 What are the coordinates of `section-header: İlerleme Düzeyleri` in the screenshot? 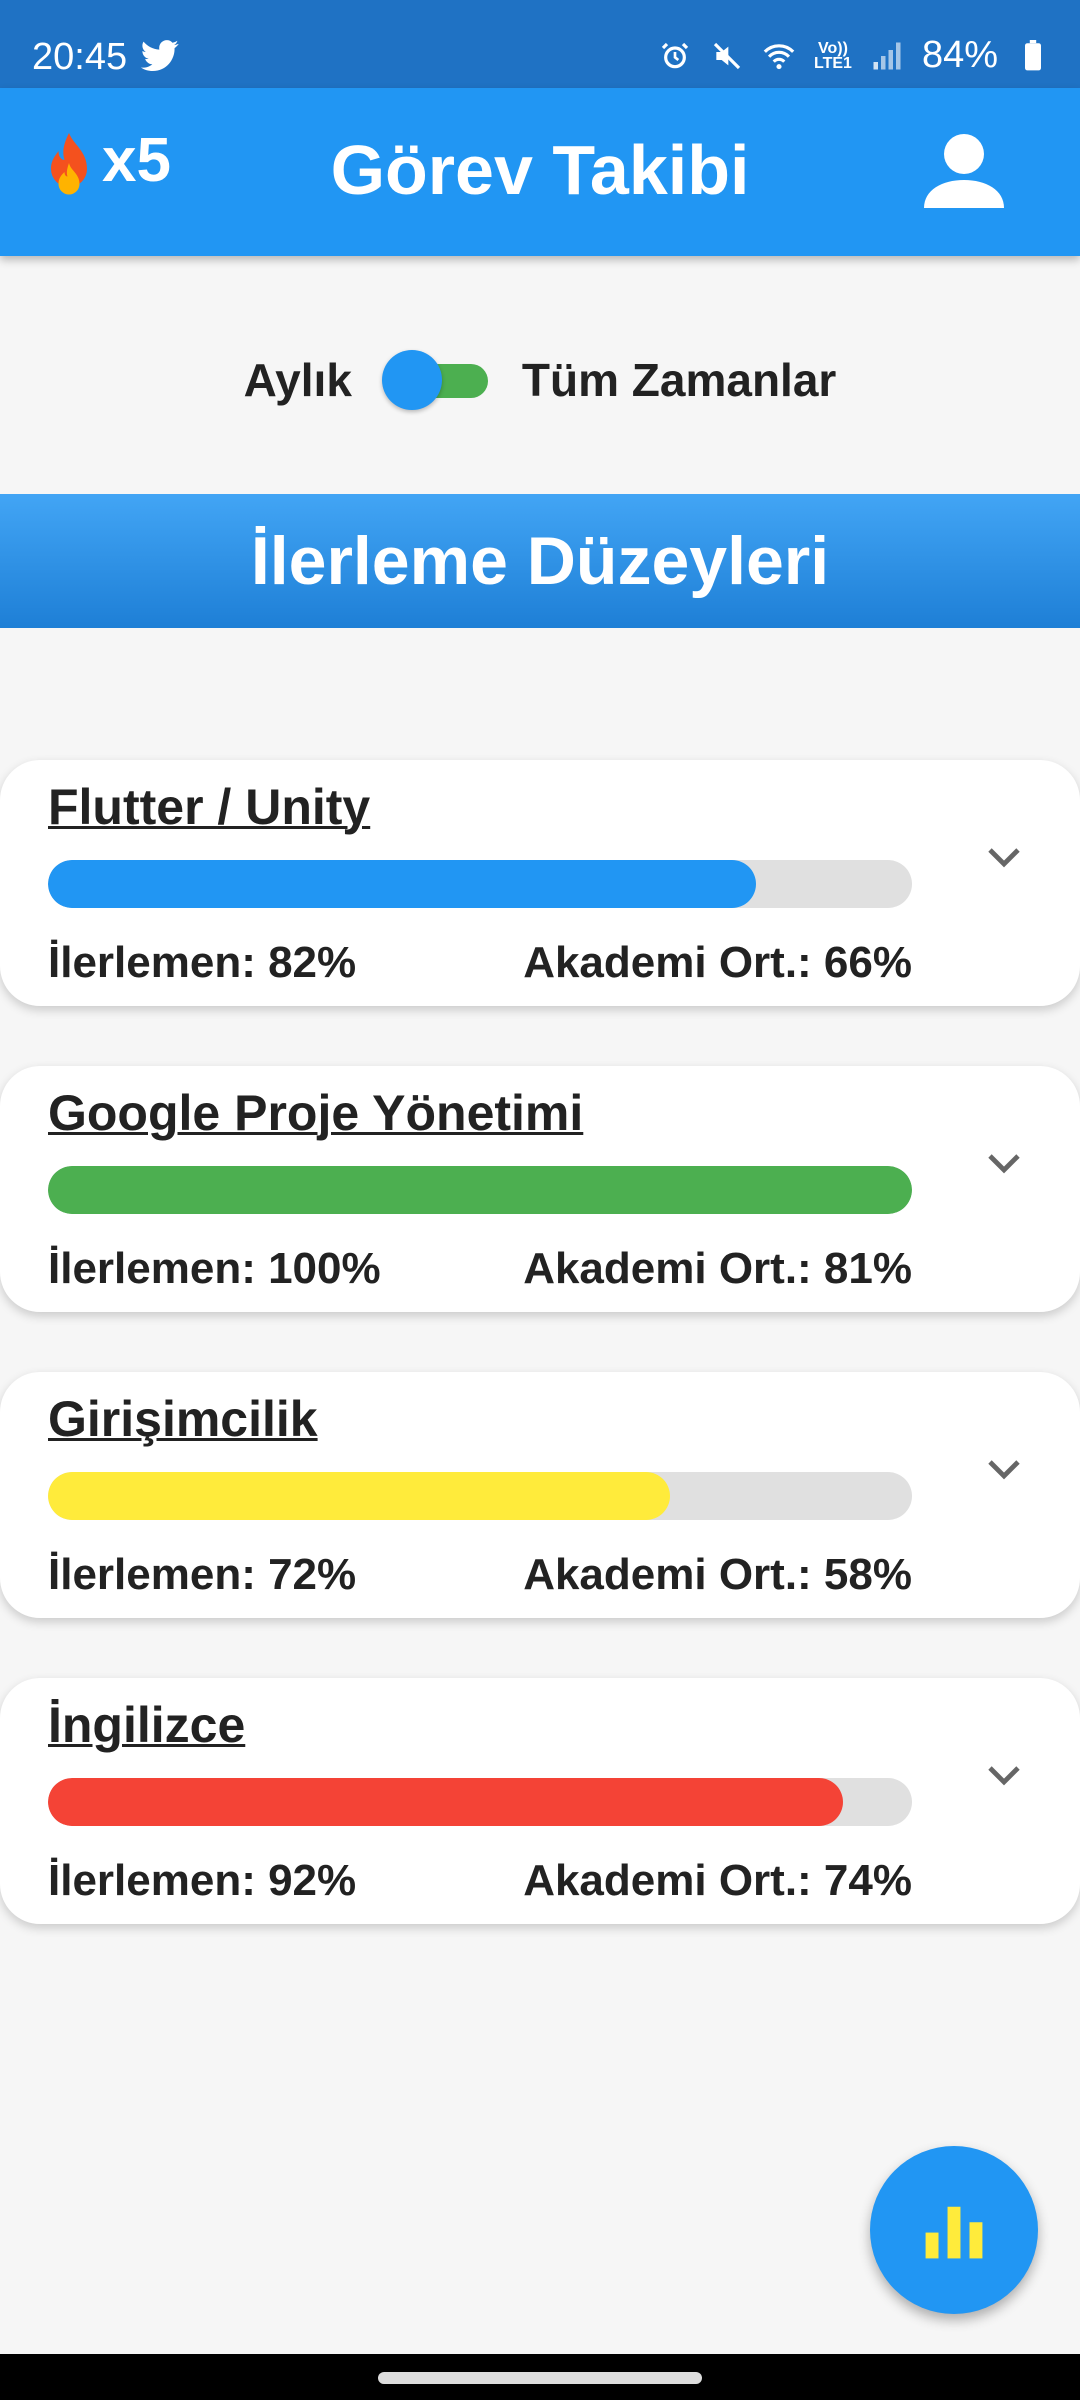 It's located at (540, 561).